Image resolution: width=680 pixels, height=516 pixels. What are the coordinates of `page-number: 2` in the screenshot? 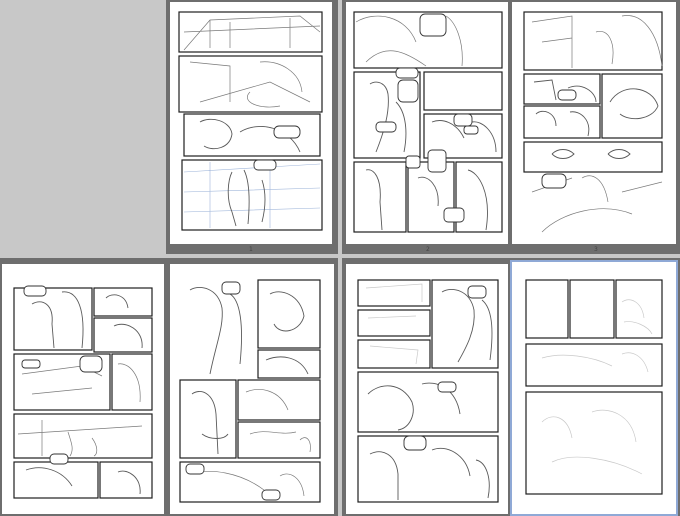 It's located at (428, 249).